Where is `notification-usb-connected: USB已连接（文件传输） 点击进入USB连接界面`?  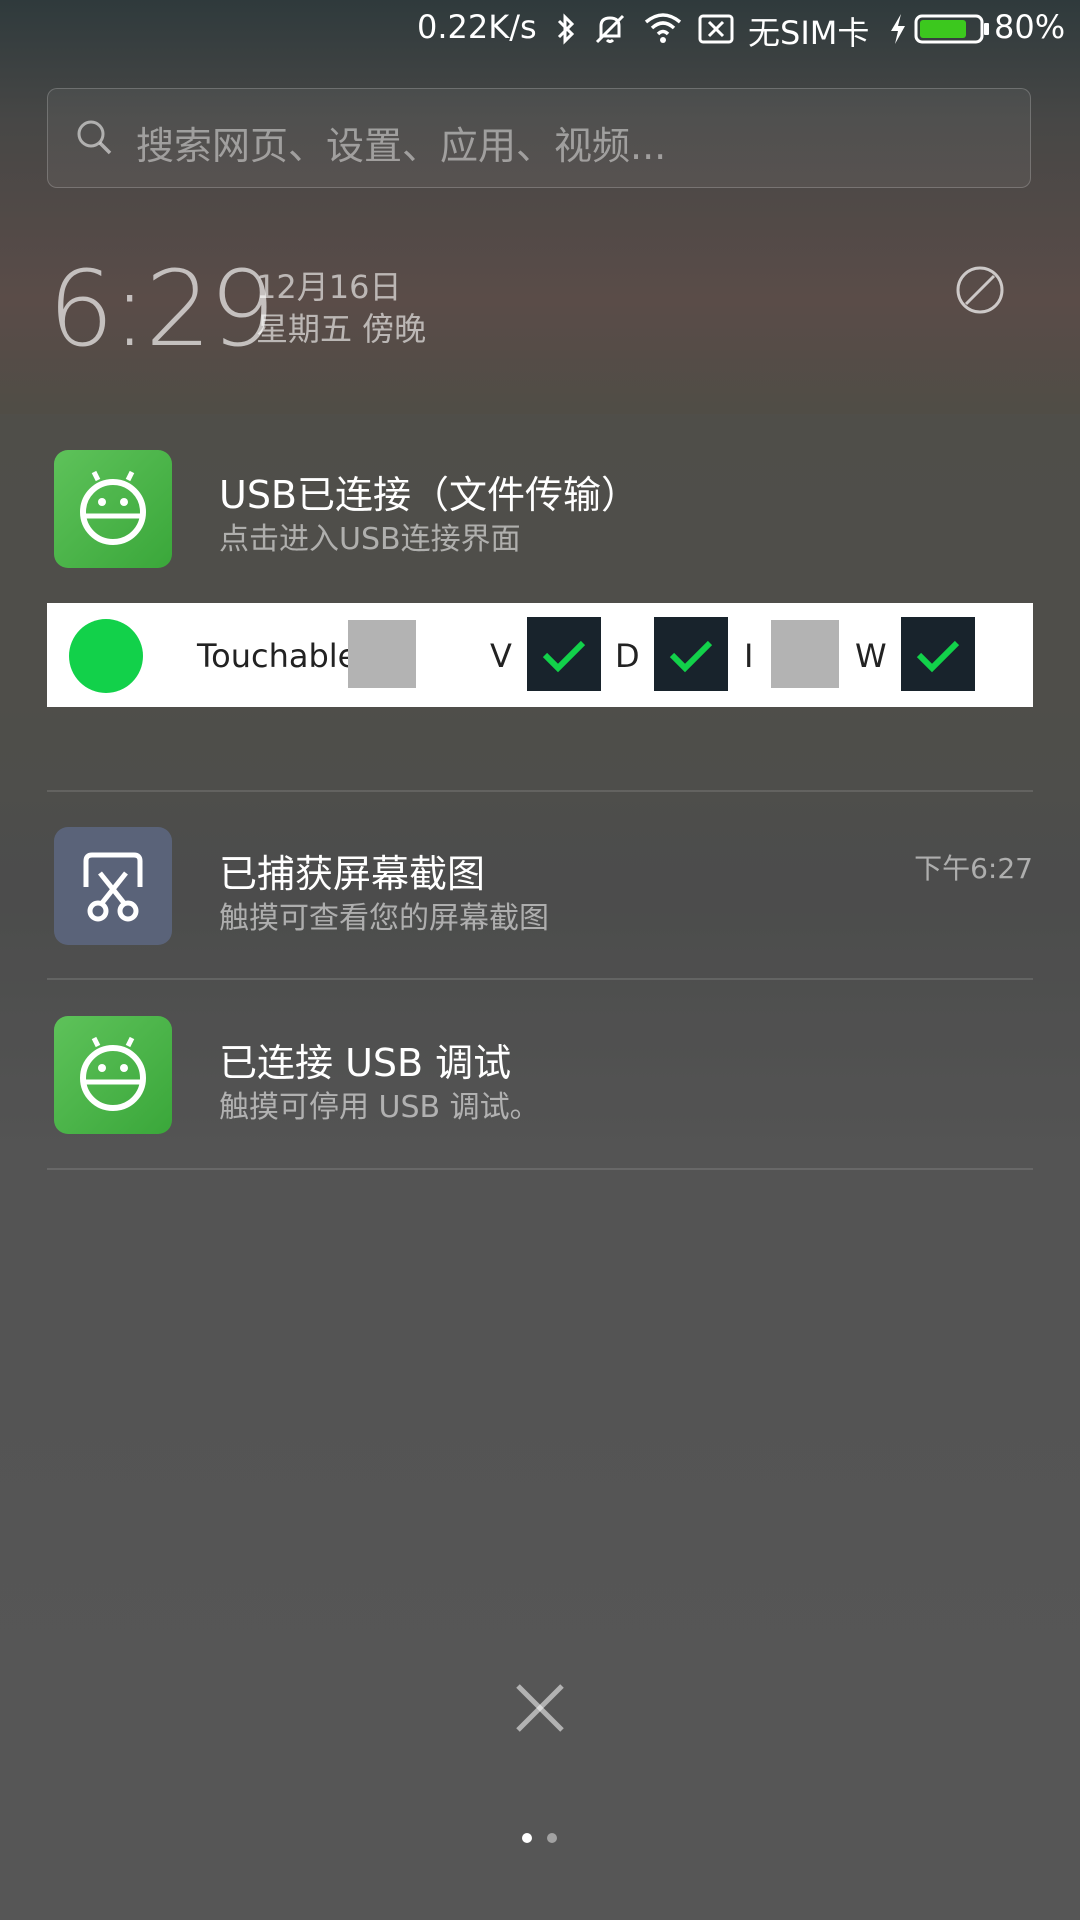
notification-usb-connected: USB已连接（文件传输） 点击进入USB连接界面 is located at coordinates (540, 509).